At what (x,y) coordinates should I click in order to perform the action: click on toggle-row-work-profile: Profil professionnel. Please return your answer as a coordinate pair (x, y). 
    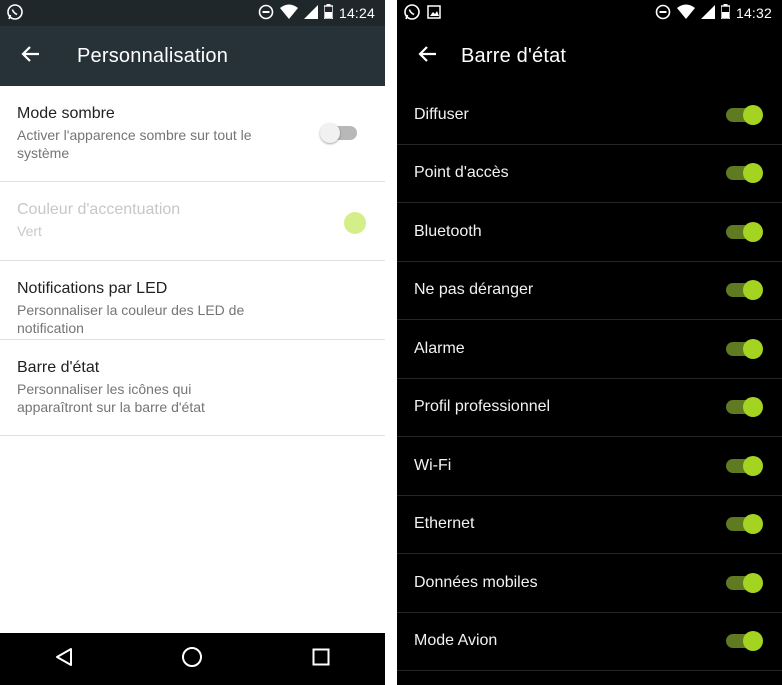
    Looking at the image, I should click on (589, 408).